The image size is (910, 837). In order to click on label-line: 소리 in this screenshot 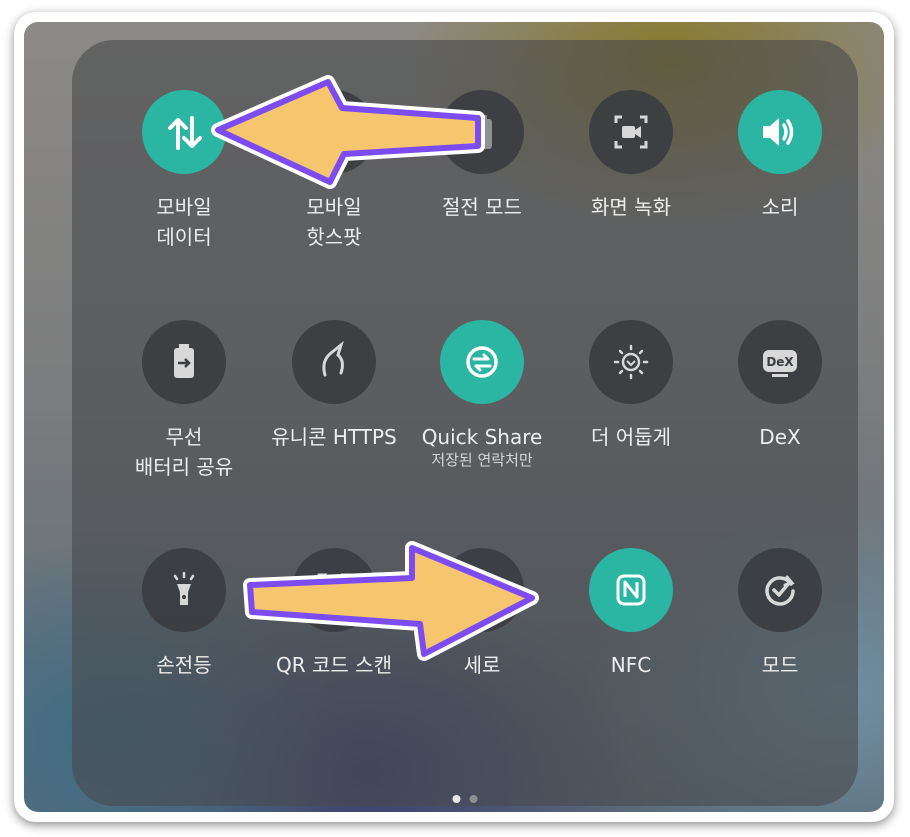, I will do `click(780, 207)`.